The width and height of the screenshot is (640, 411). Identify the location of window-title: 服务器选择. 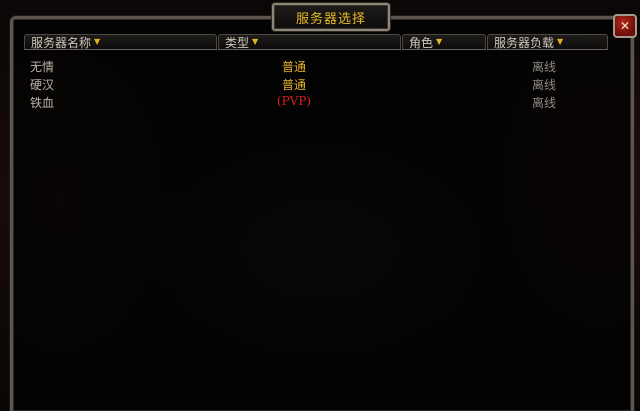
(331, 17).